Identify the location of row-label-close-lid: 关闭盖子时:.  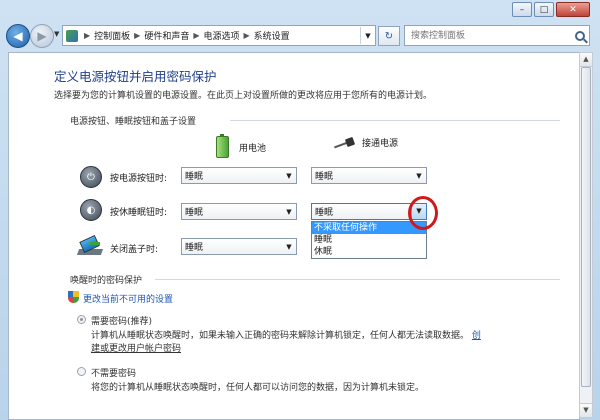
(134, 250).